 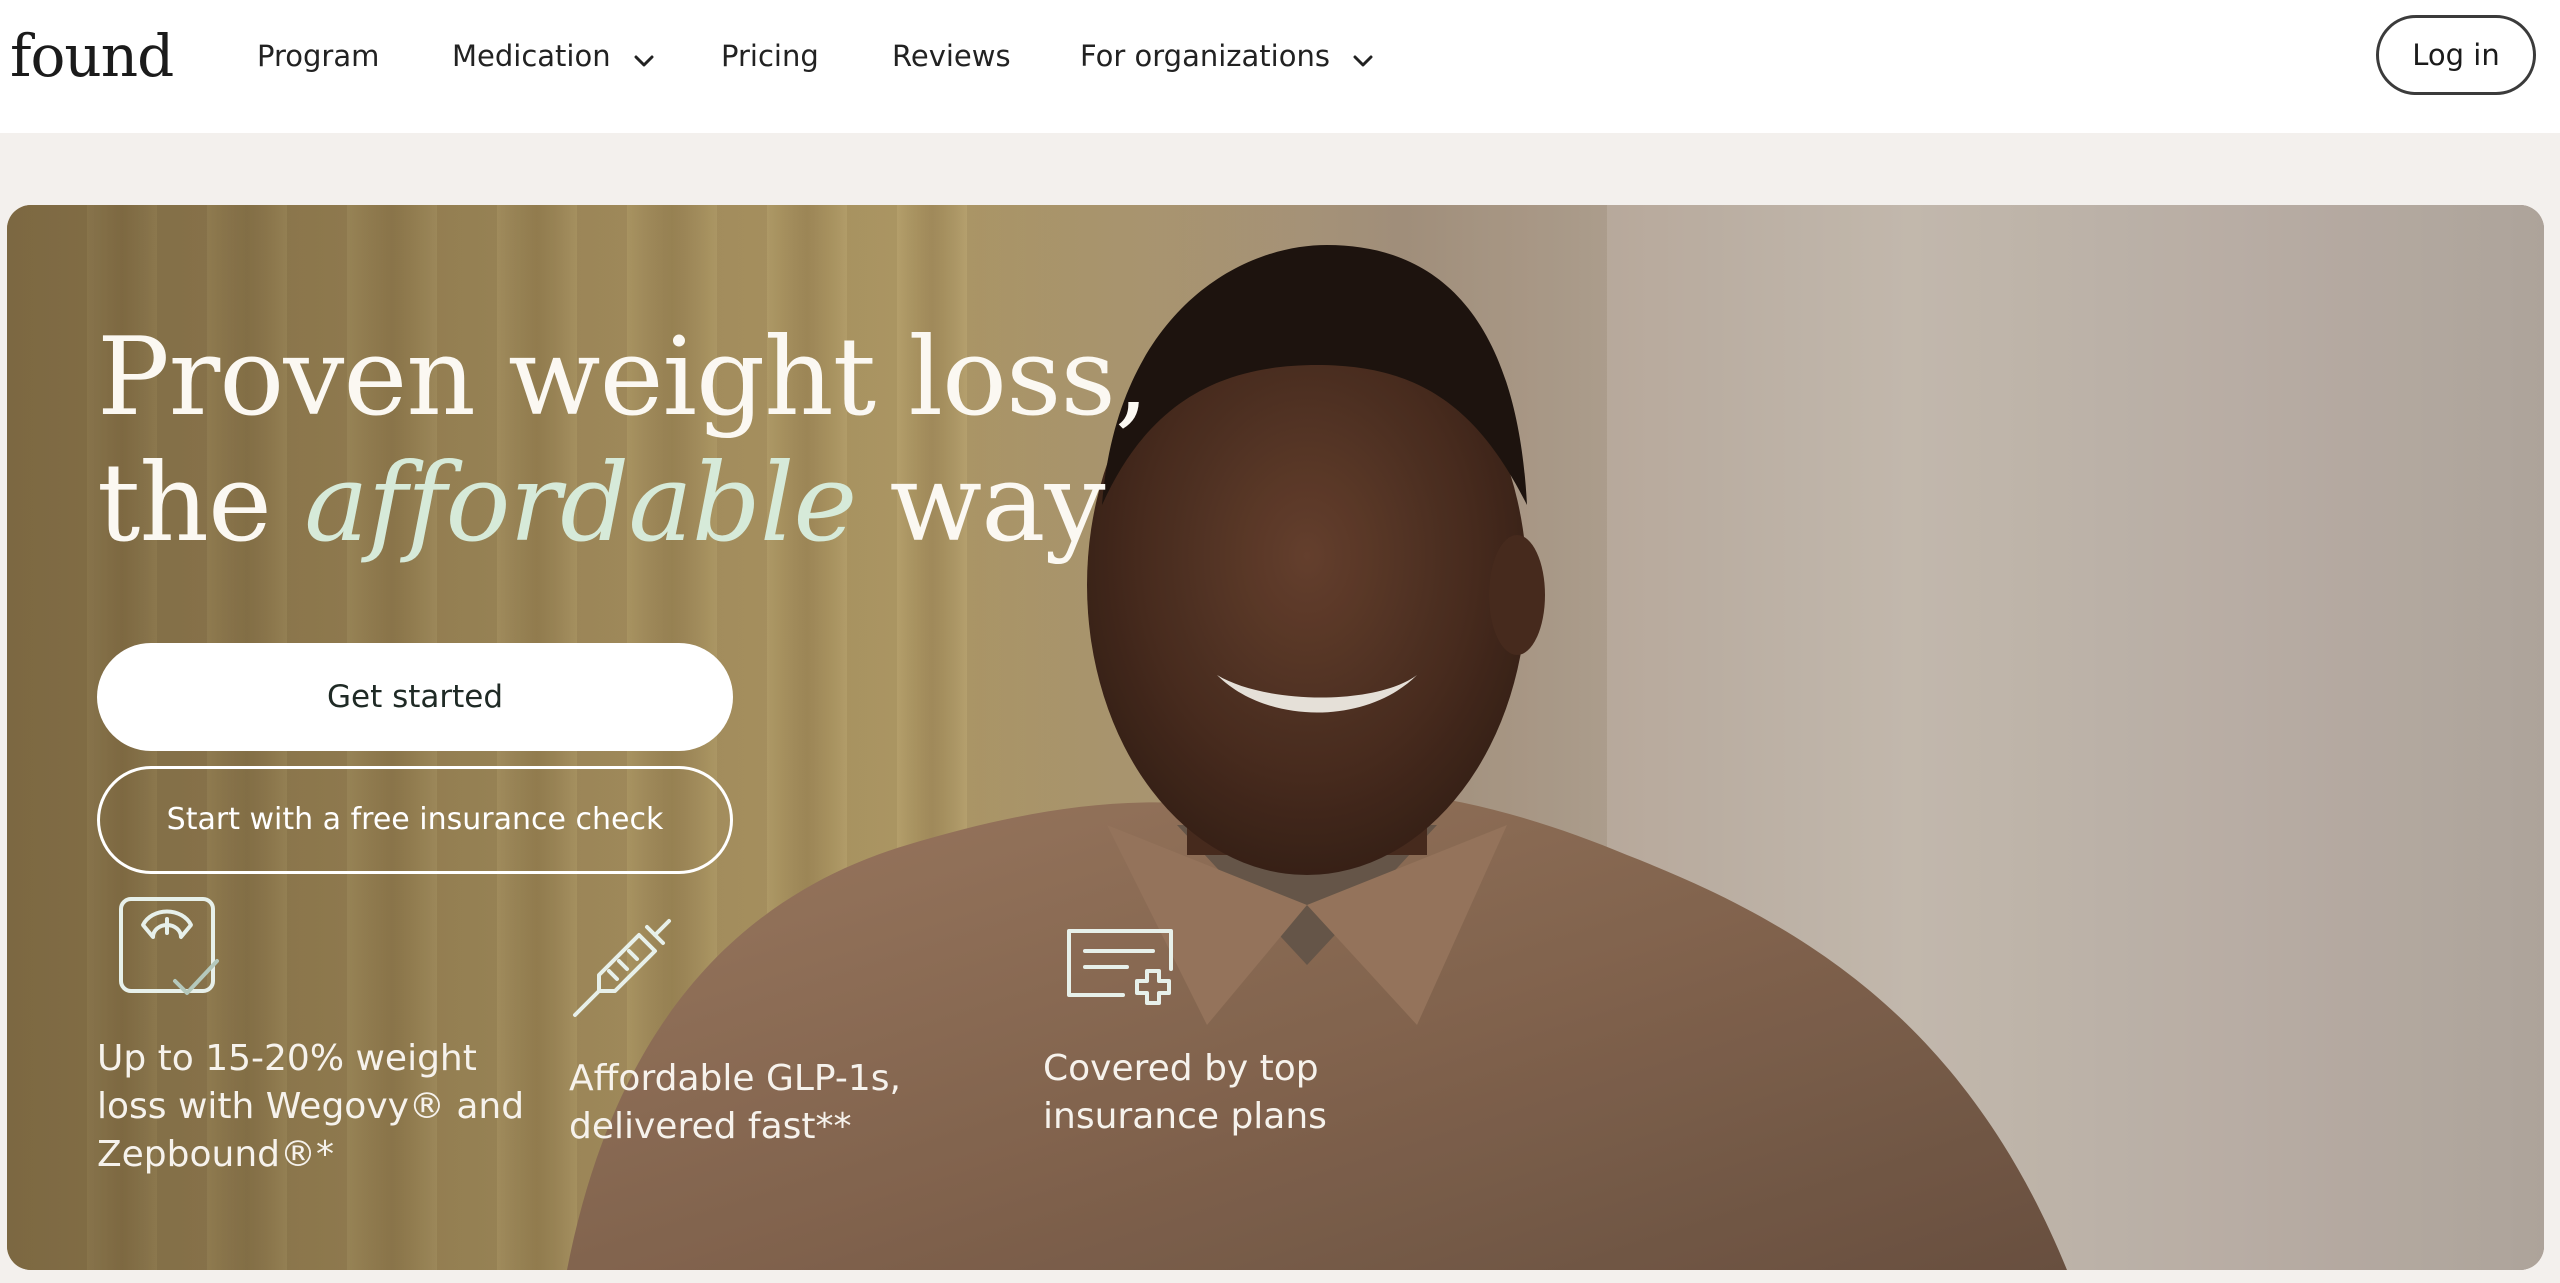 What do you see at coordinates (201, 503) in the screenshot?
I see `hero-headline-line2-pre: the` at bounding box center [201, 503].